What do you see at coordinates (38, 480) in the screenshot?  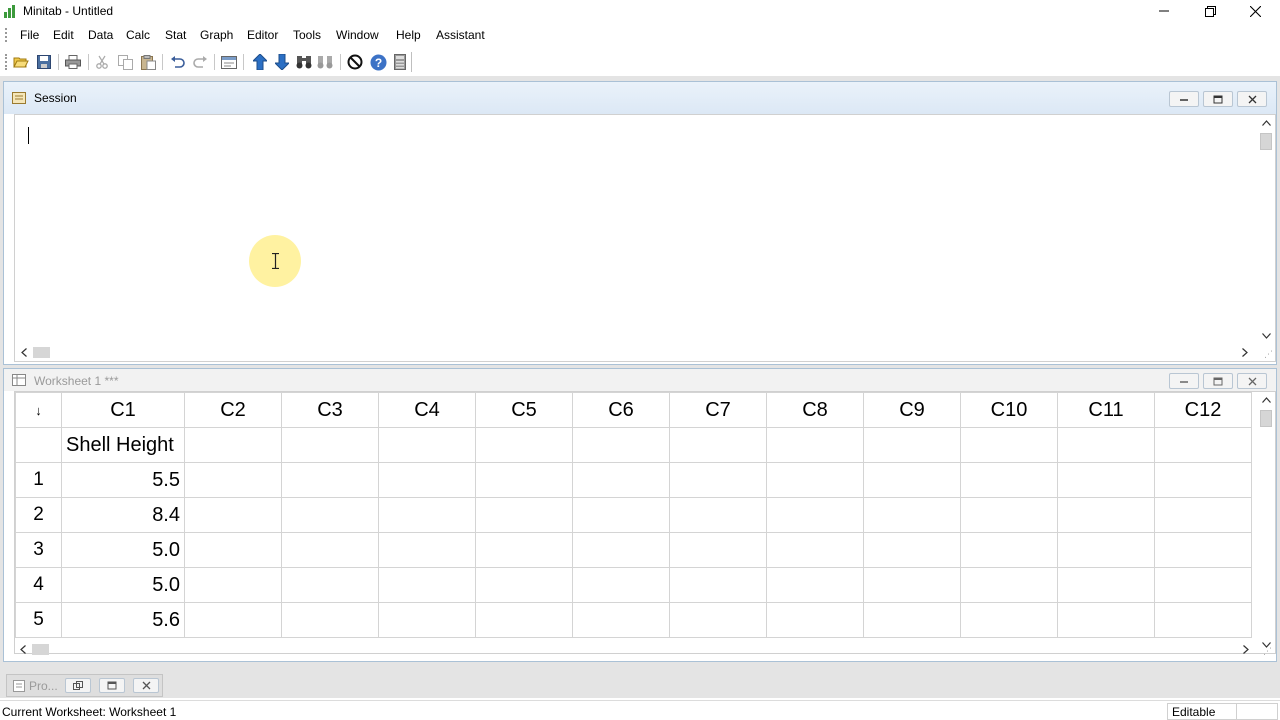 I see `row-header: 1` at bounding box center [38, 480].